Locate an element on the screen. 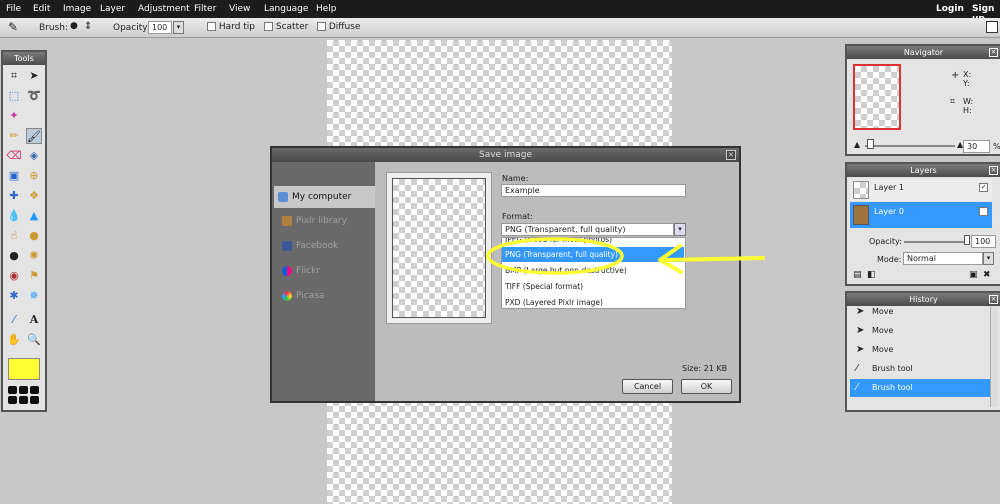 This screenshot has width=1000, height=504. annotation-circle is located at coordinates (555, 256).